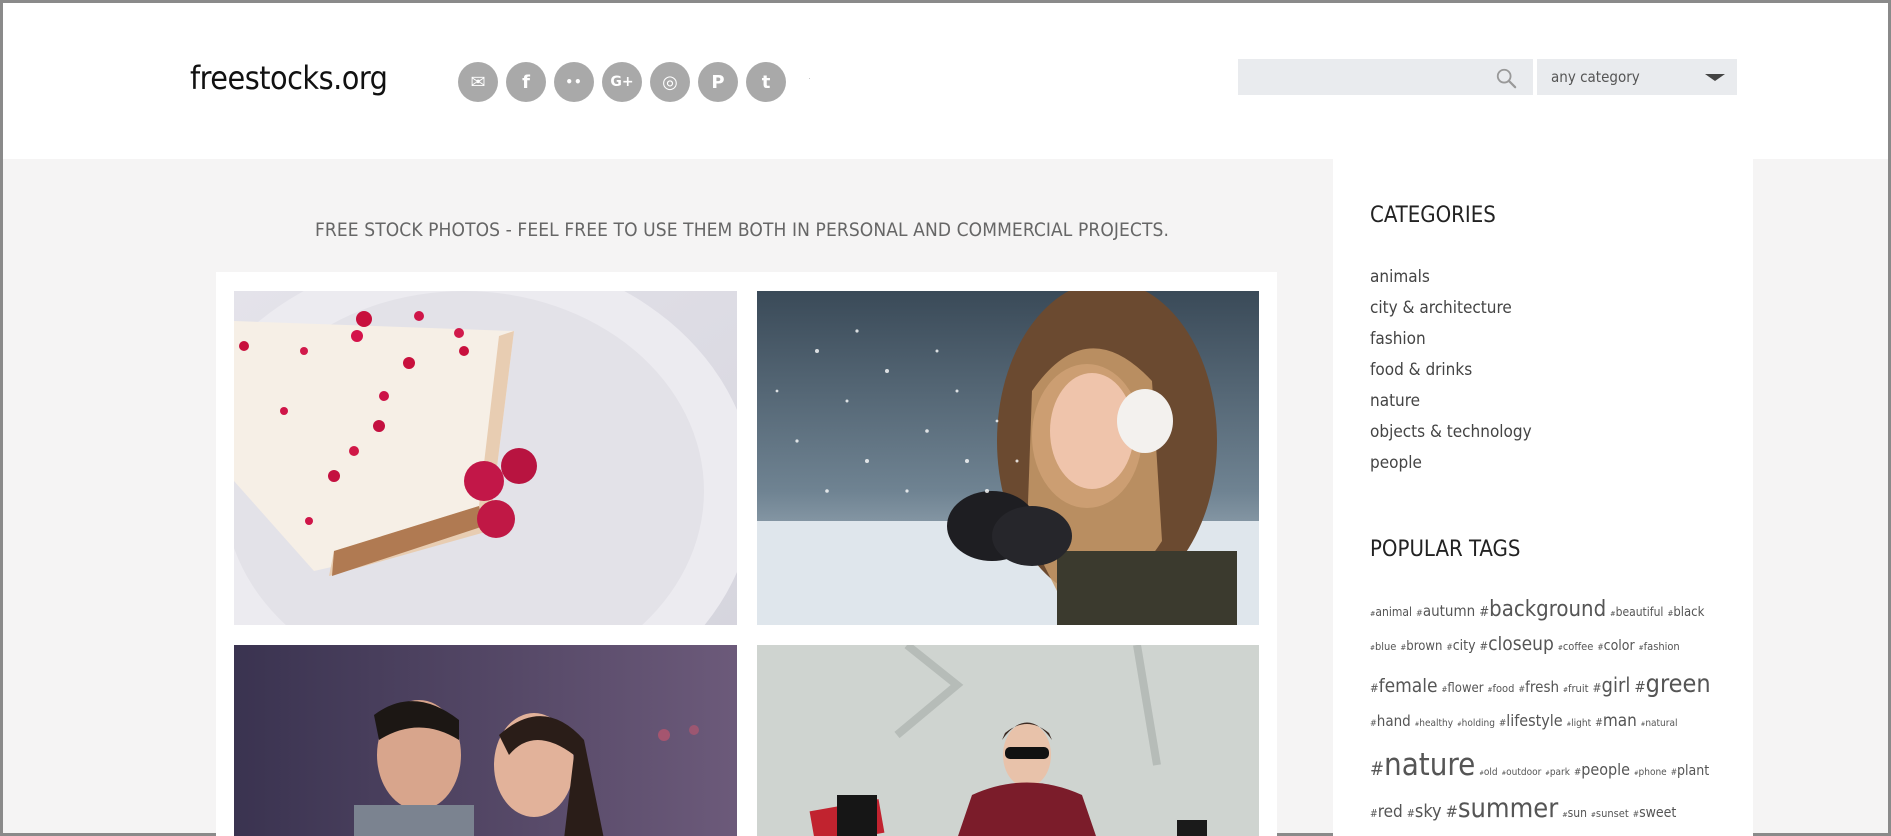  I want to click on tag-label: autumn, so click(1449, 611).